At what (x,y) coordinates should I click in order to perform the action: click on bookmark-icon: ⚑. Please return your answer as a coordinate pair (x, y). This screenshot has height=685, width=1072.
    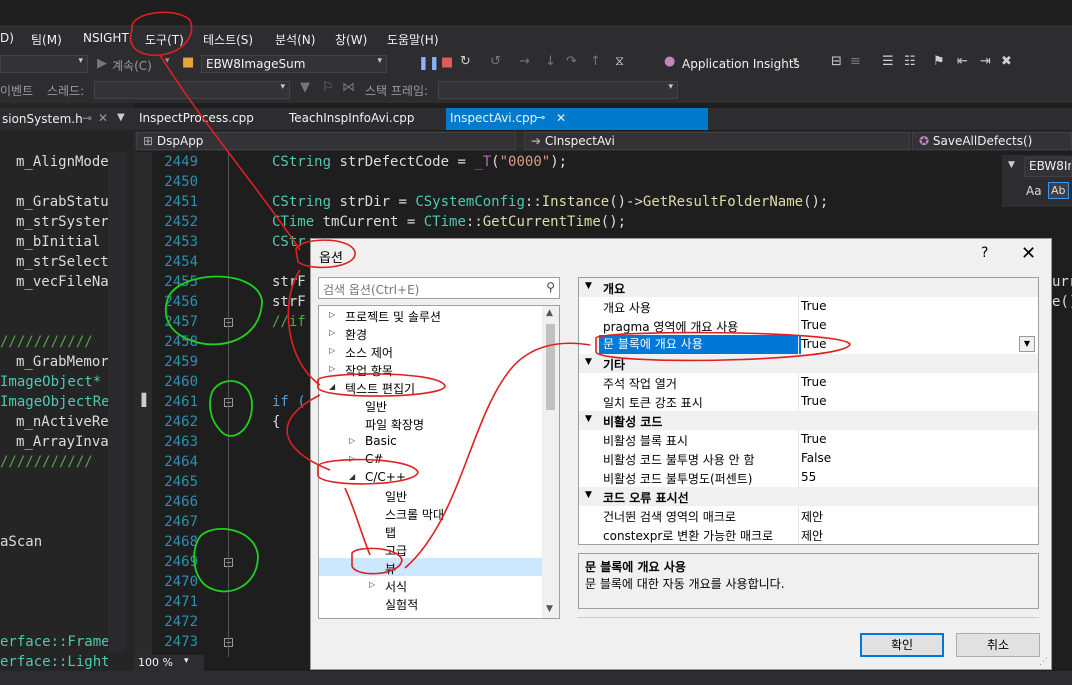
    Looking at the image, I should click on (939, 61).